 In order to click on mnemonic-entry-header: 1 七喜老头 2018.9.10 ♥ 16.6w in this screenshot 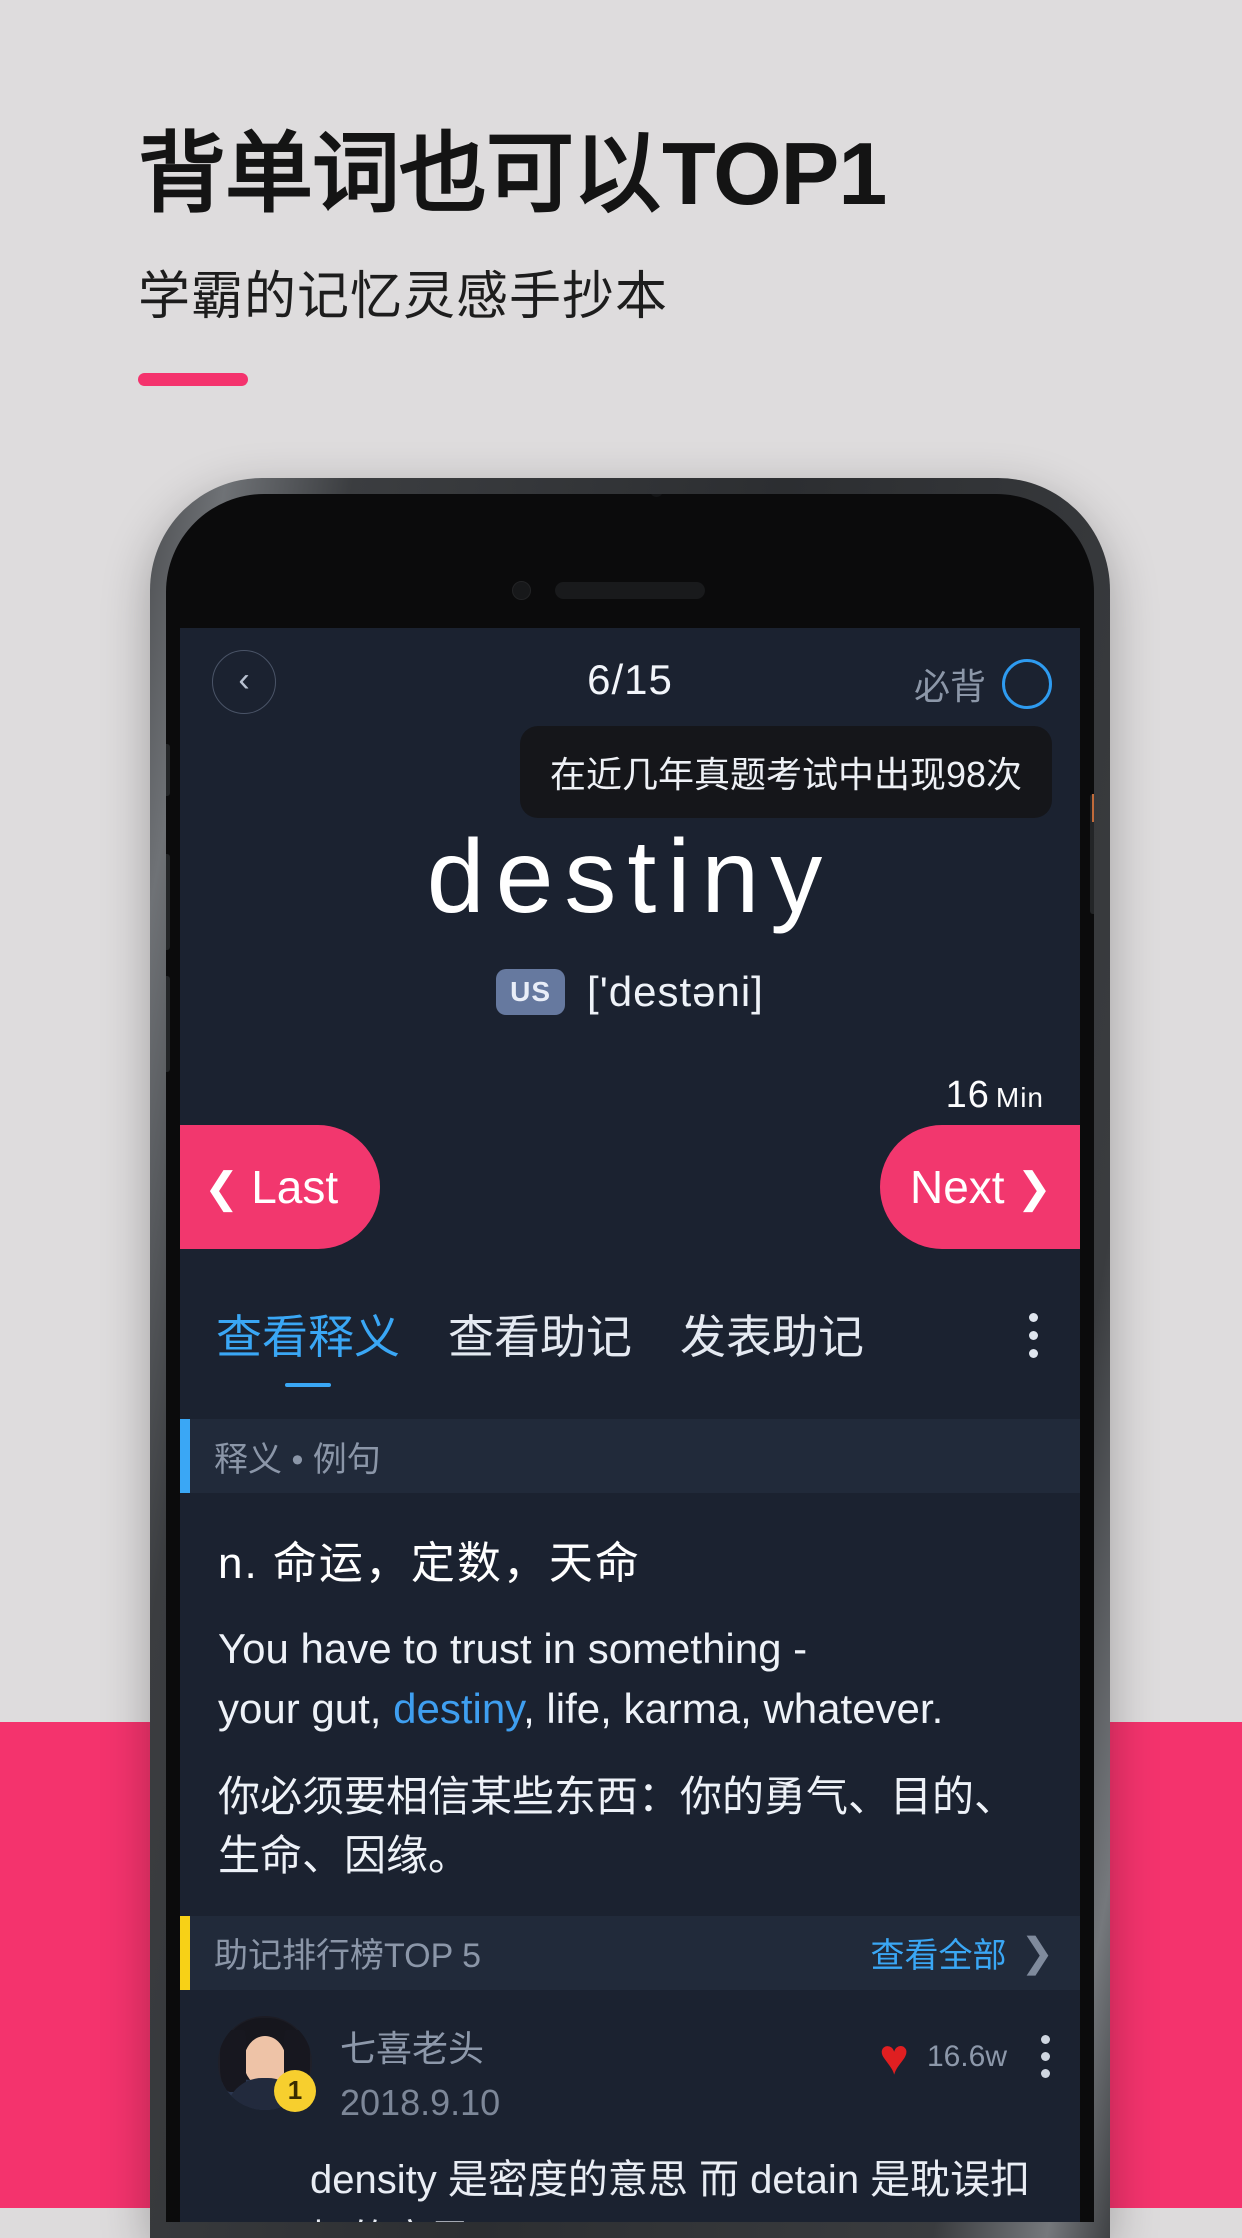, I will do `click(630, 2057)`.